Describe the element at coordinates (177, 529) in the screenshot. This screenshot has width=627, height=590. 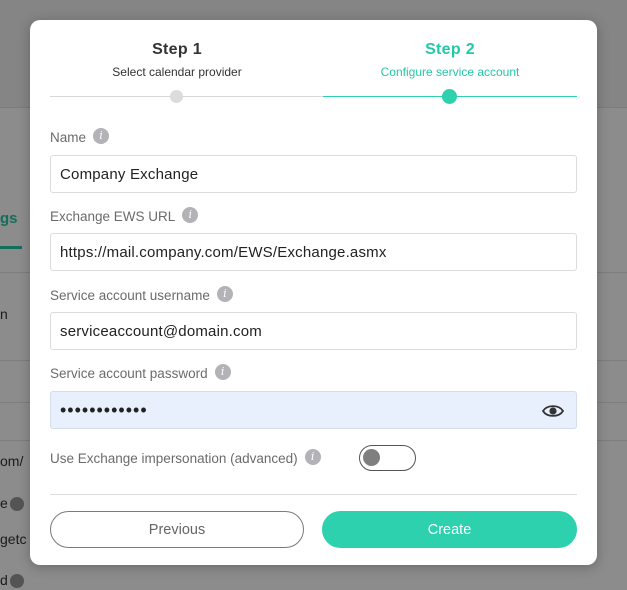
I see `previous-button: Previous` at that location.